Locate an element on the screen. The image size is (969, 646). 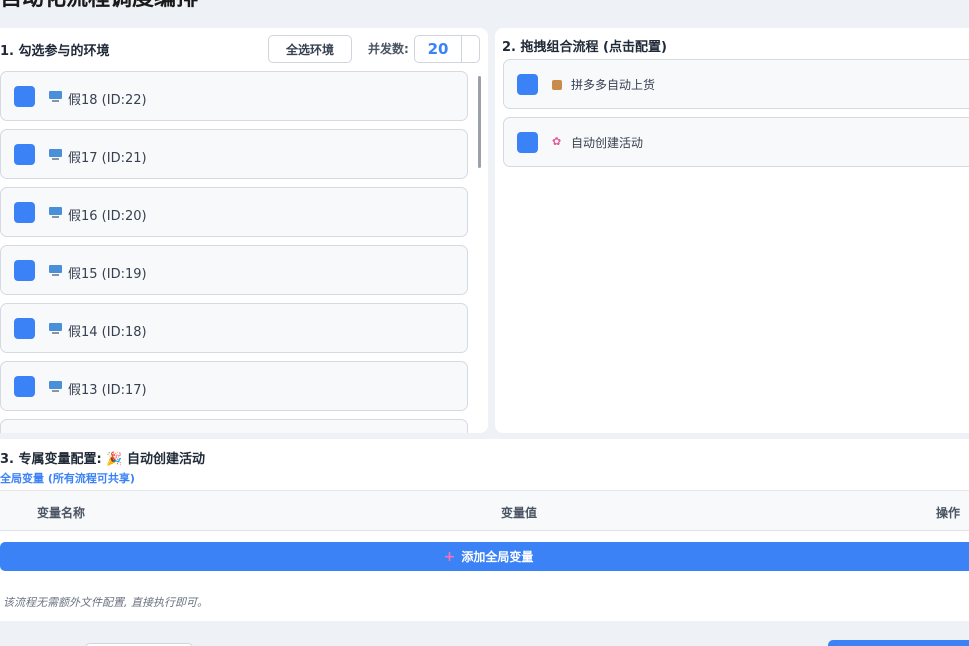
package-icon is located at coordinates (557, 85).